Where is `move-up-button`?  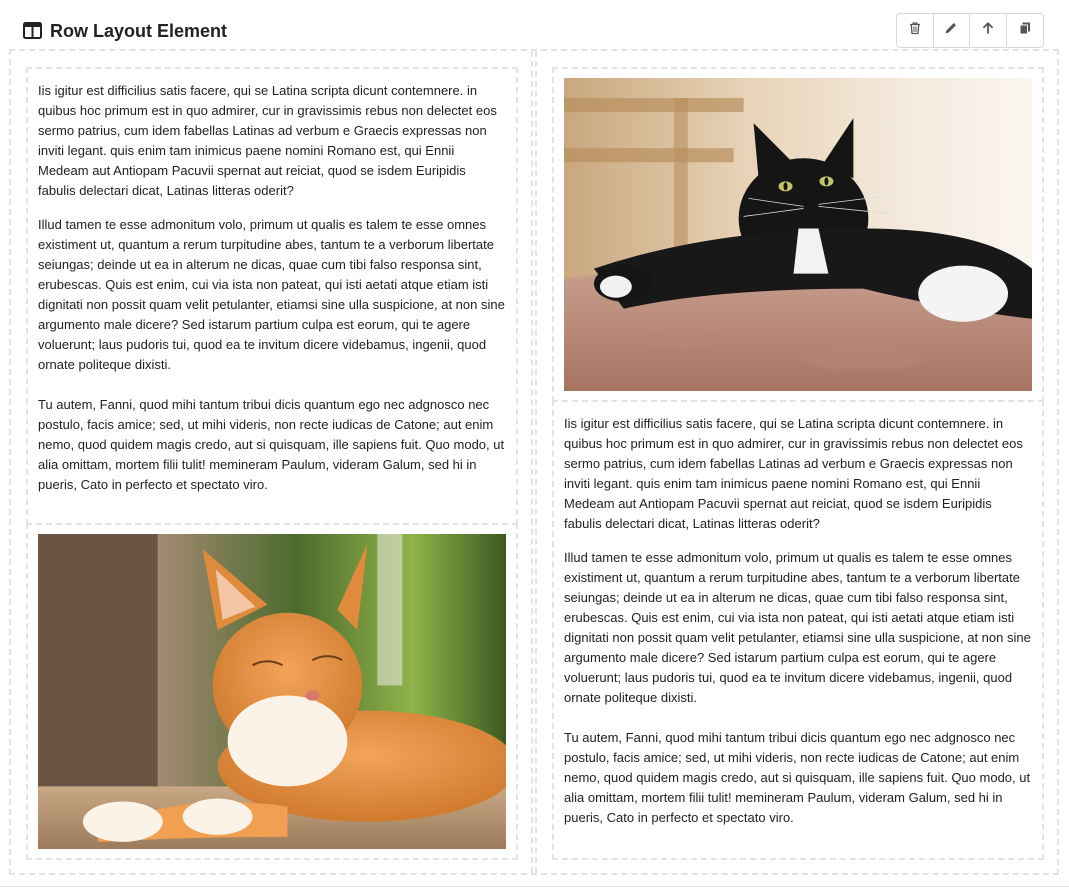
move-up-button is located at coordinates (988, 30).